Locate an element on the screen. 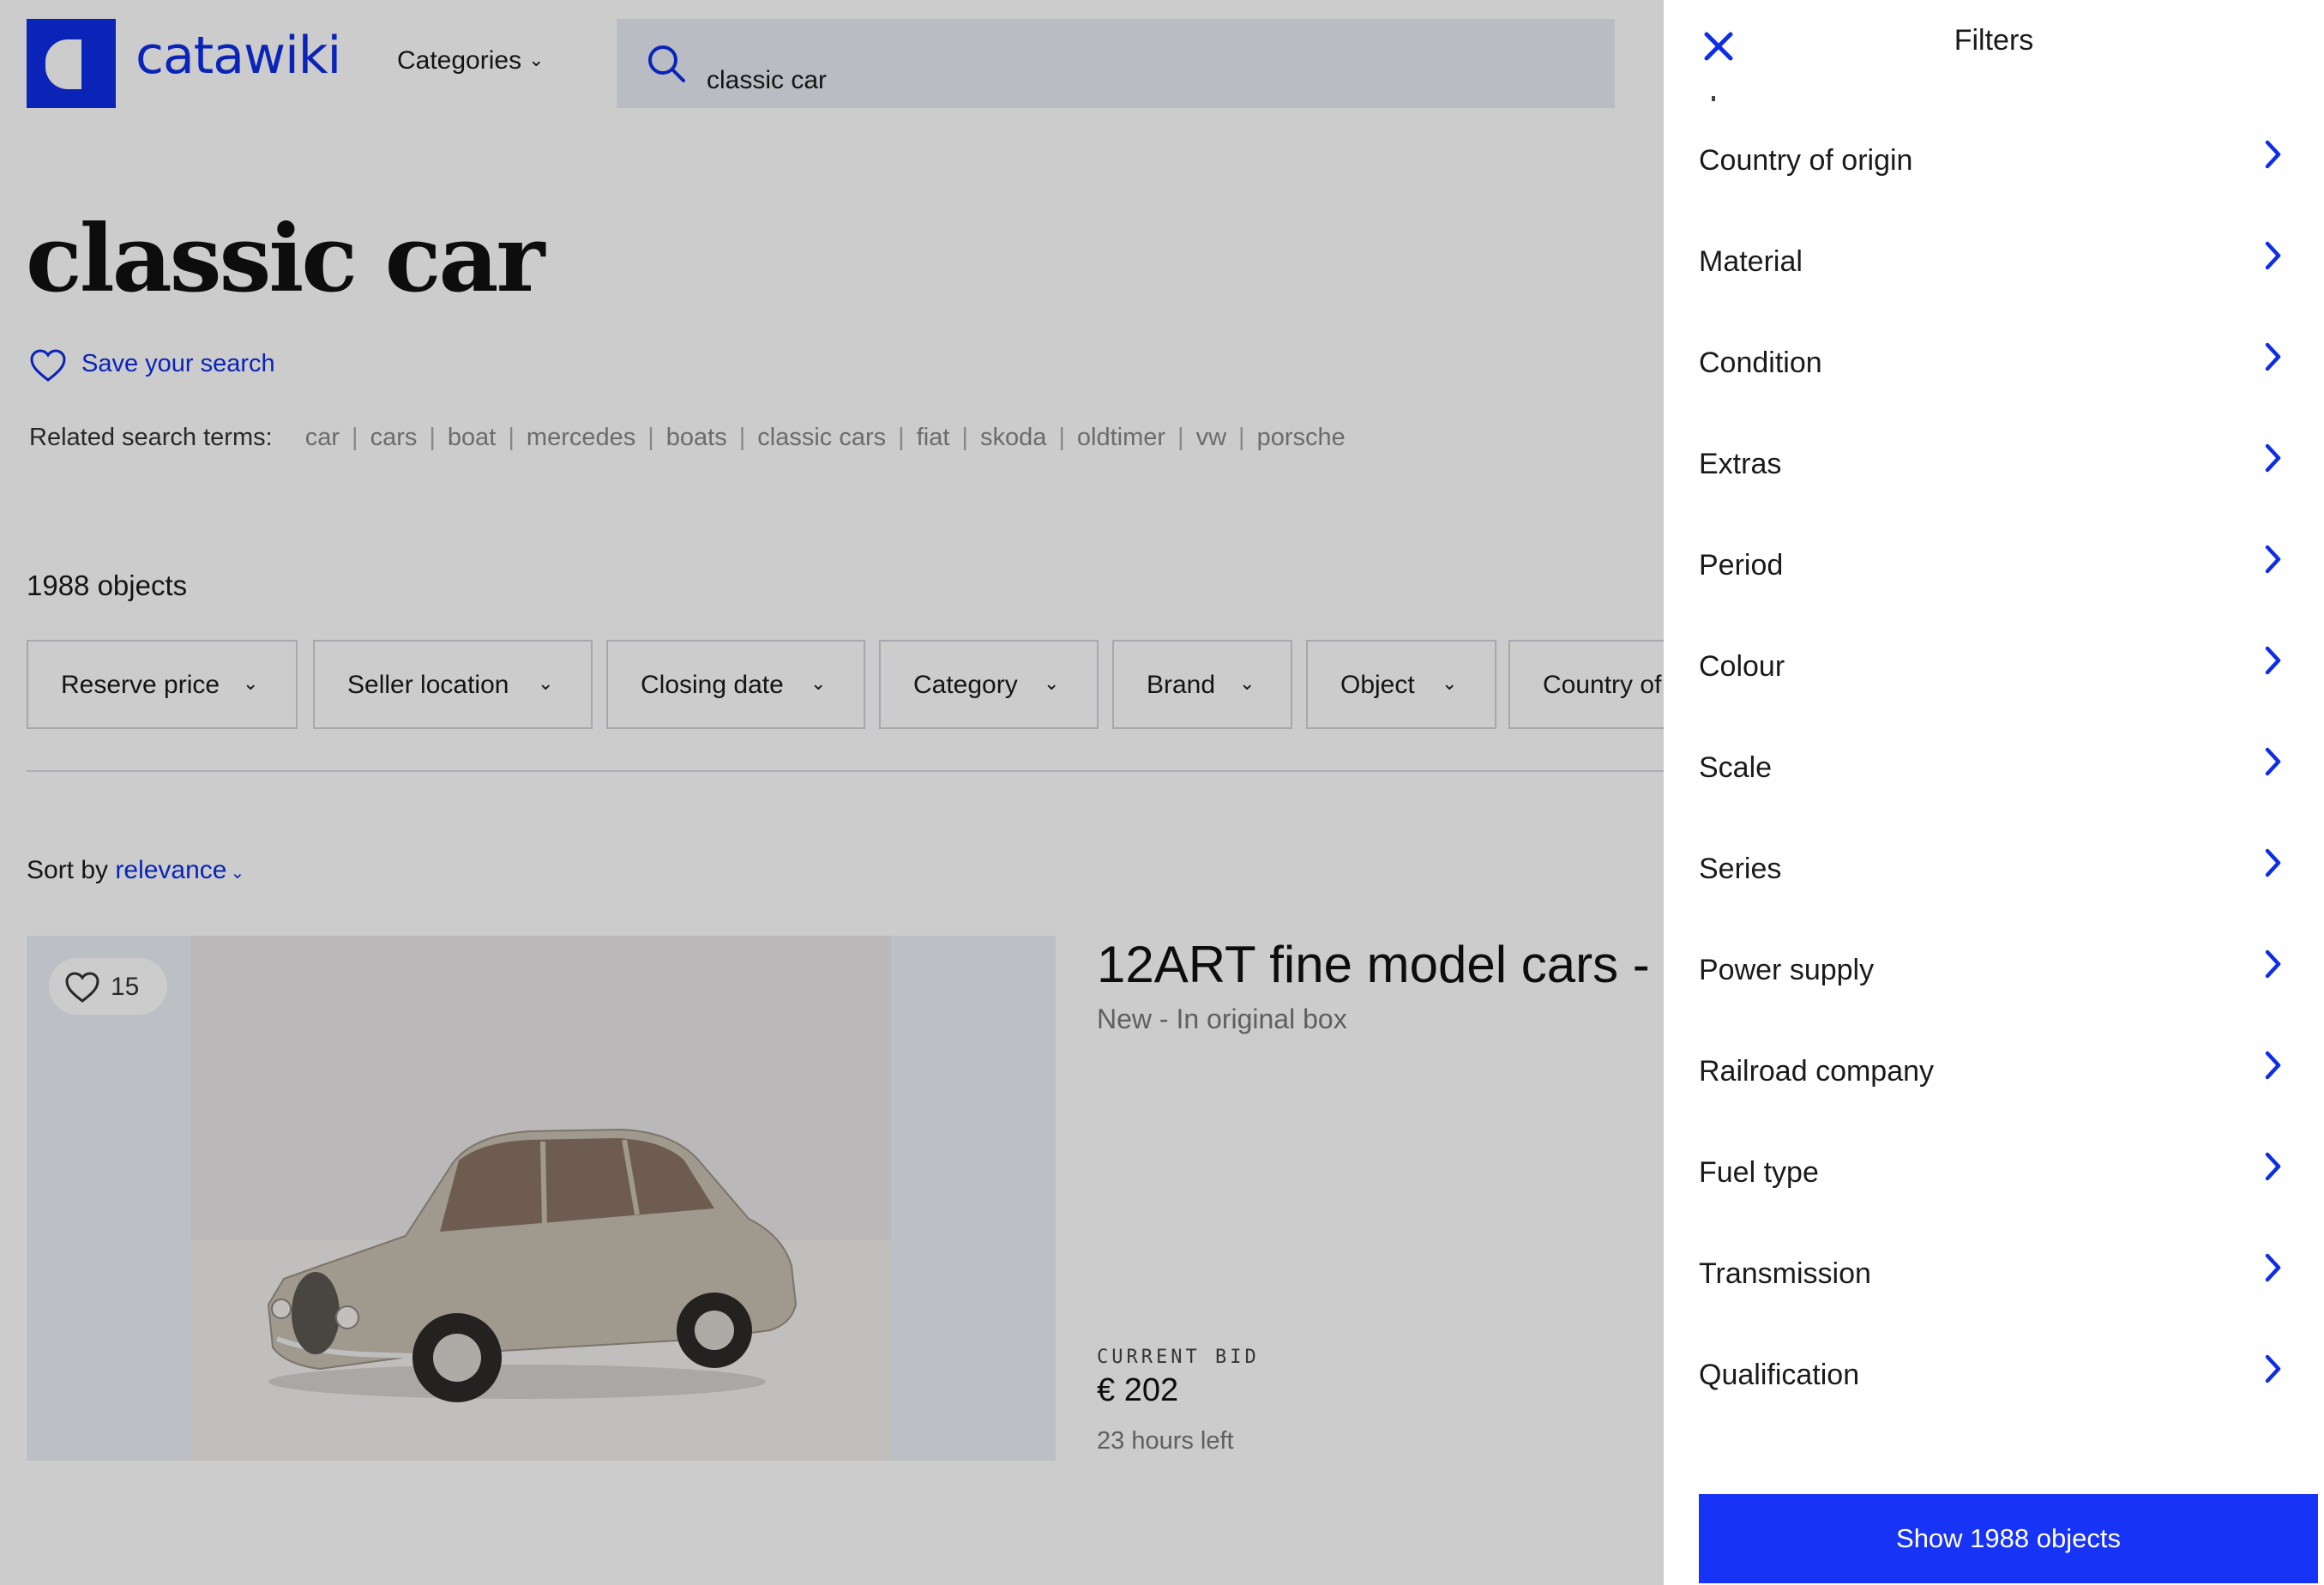  filter-item-label: Railroad company is located at coordinates (1817, 1072).